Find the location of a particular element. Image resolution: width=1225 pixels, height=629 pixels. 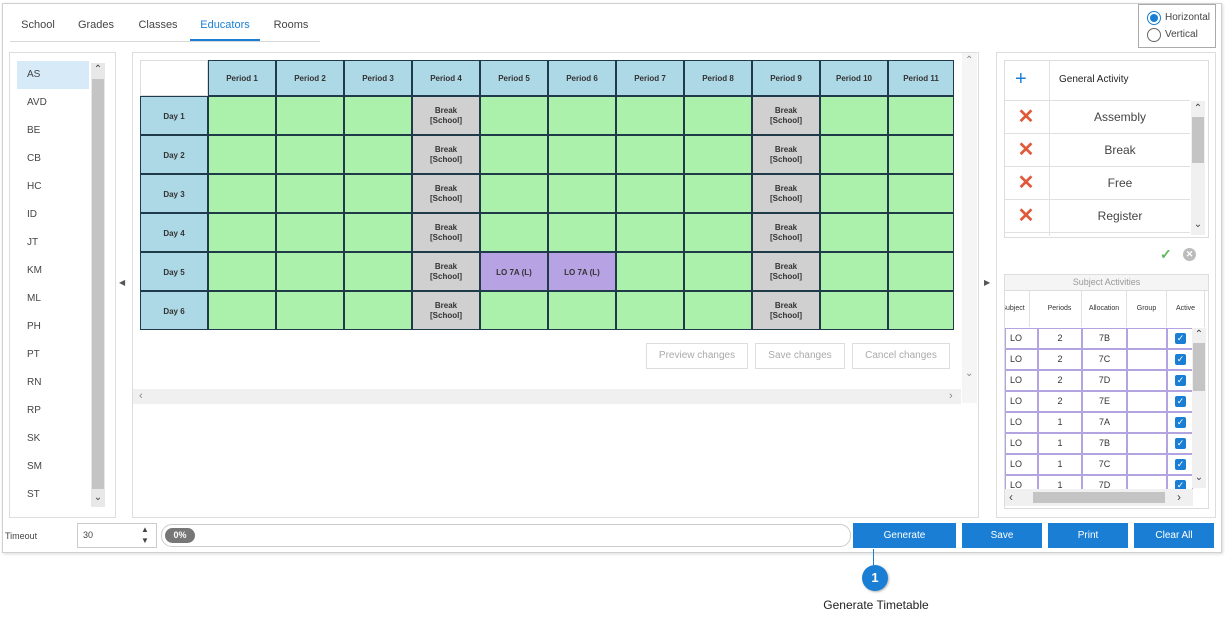

increment-icon: ▲ is located at coordinates (145, 529).